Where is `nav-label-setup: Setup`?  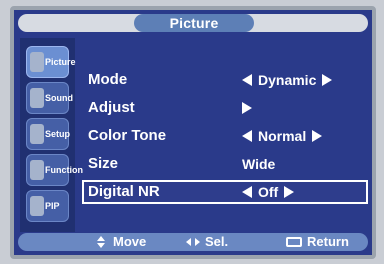 nav-label-setup: Setup is located at coordinates (58, 134).